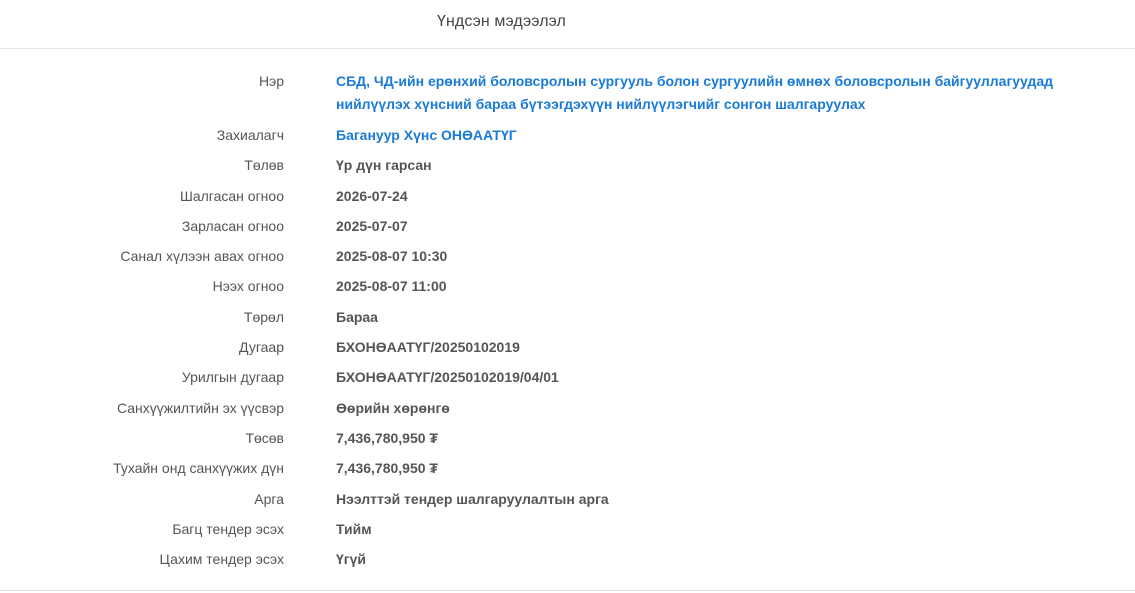  Describe the element at coordinates (567, 24) in the screenshot. I see `panel-header: Үндсэн мэдээлэл` at that location.